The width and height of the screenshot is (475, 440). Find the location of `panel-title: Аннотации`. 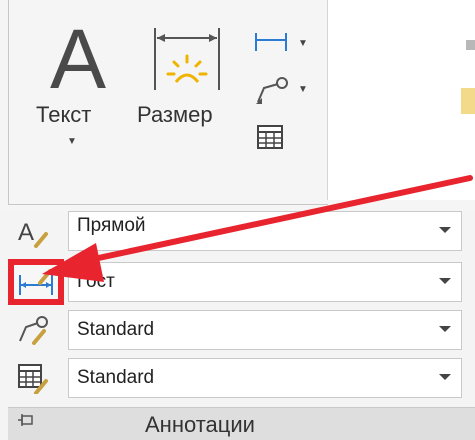

panel-title: Аннотации is located at coordinates (200, 424).